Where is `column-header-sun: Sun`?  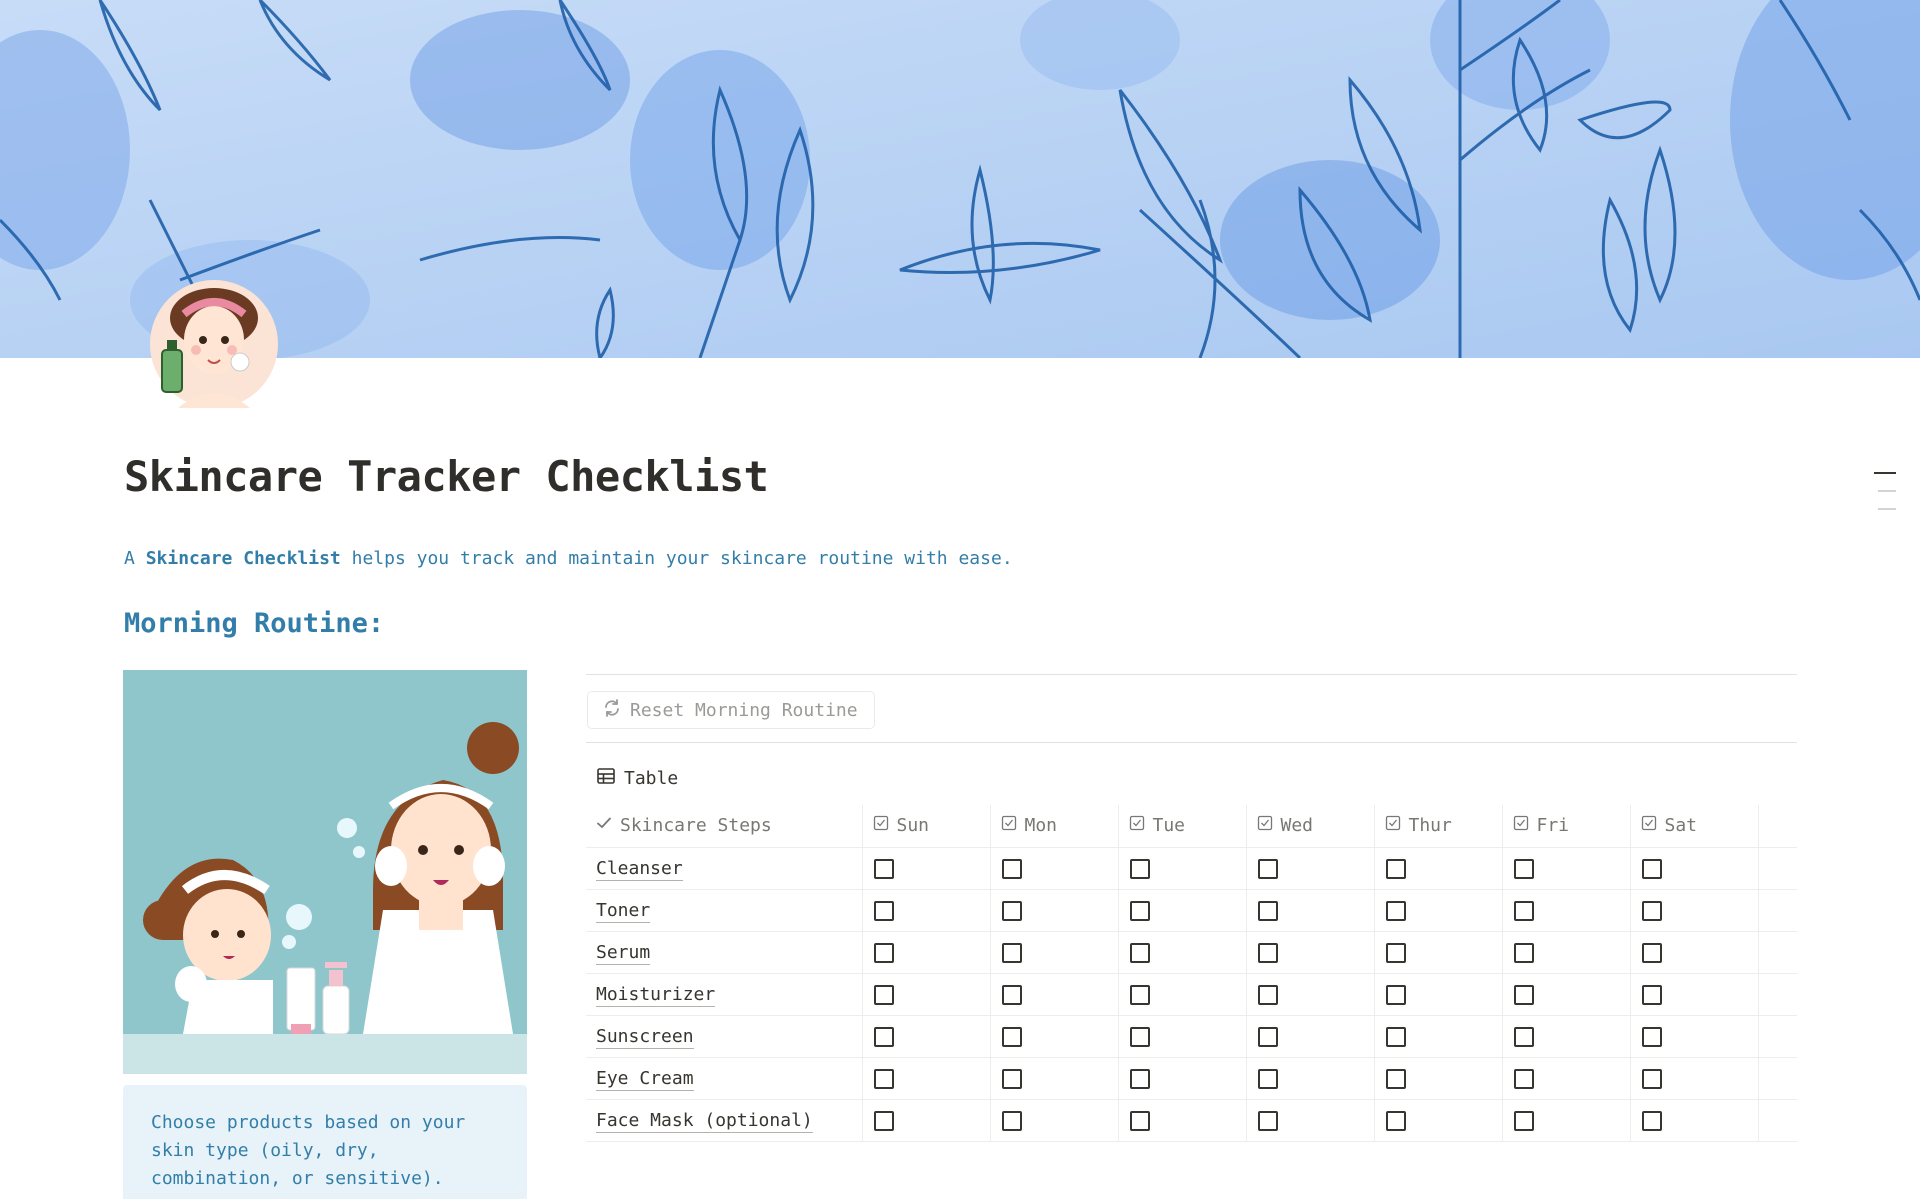 column-header-sun: Sun is located at coordinates (925, 826).